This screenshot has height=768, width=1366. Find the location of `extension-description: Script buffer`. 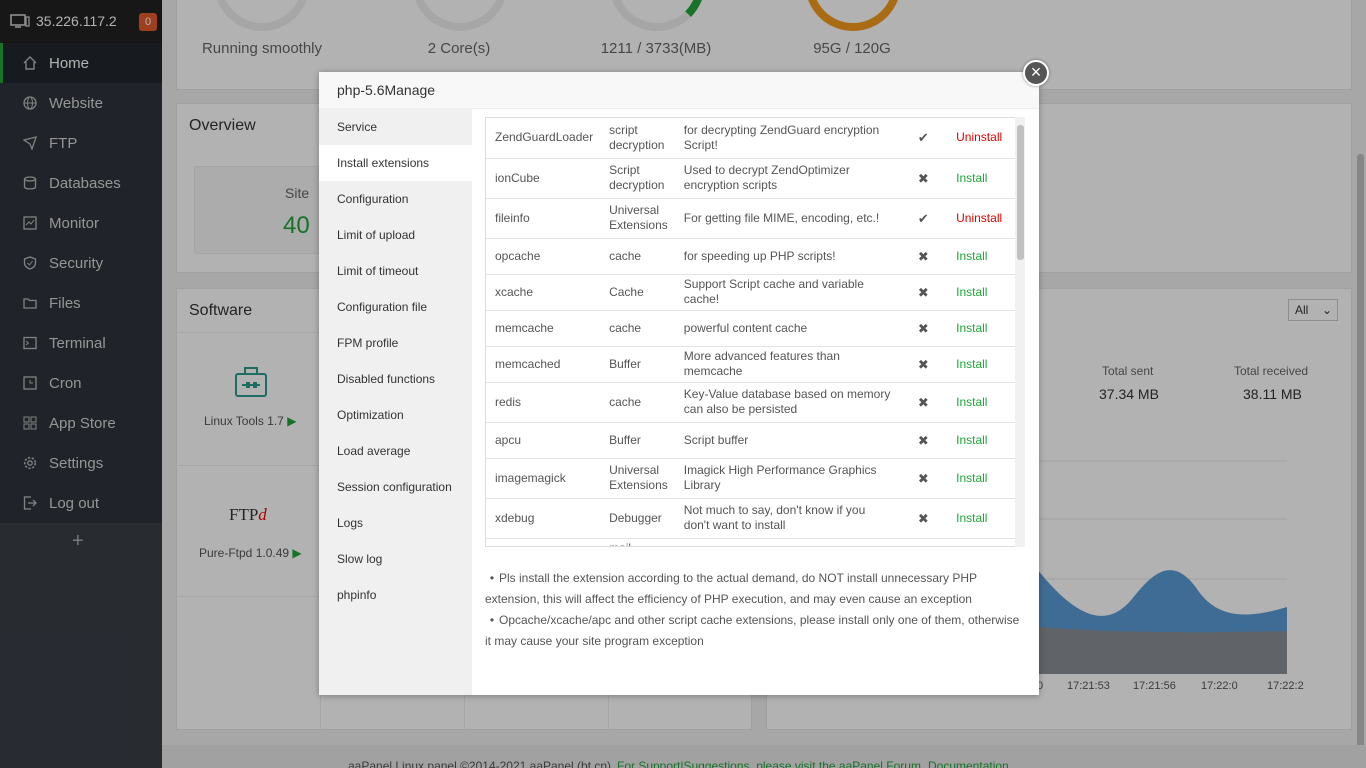

extension-description: Script buffer is located at coordinates (788, 440).